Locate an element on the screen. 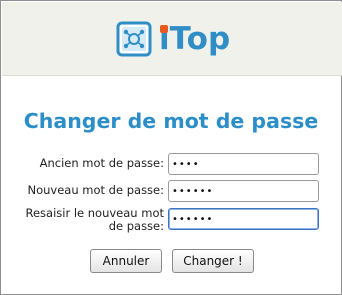 Image resolution: width=342 pixels, height=295 pixels. new-password-label: Nouveau mot de passe: is located at coordinates (95, 190).